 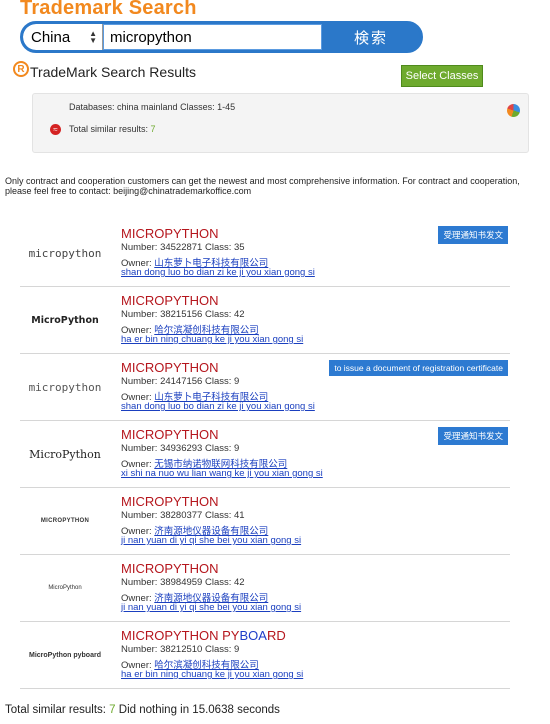 I want to click on trademark-name-highlight: BOA, so click(x=253, y=635).